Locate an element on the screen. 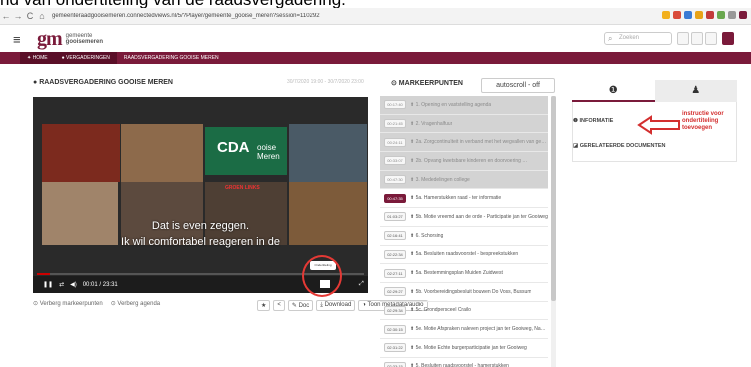 This screenshot has width=751, height=367. marker-time: 00:47:30 is located at coordinates (395, 180).